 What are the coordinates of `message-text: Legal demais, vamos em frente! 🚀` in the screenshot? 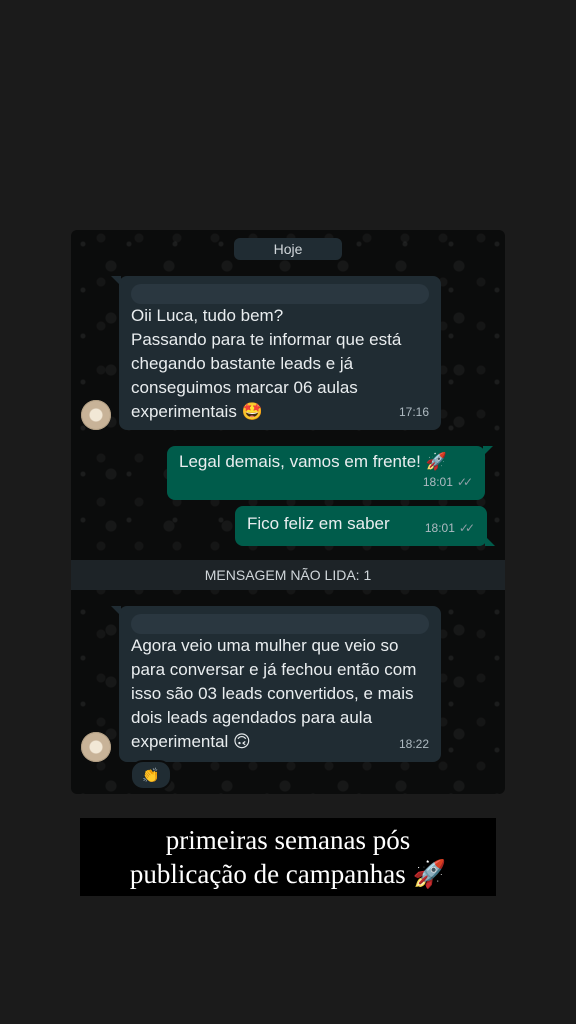 It's located at (313, 461).